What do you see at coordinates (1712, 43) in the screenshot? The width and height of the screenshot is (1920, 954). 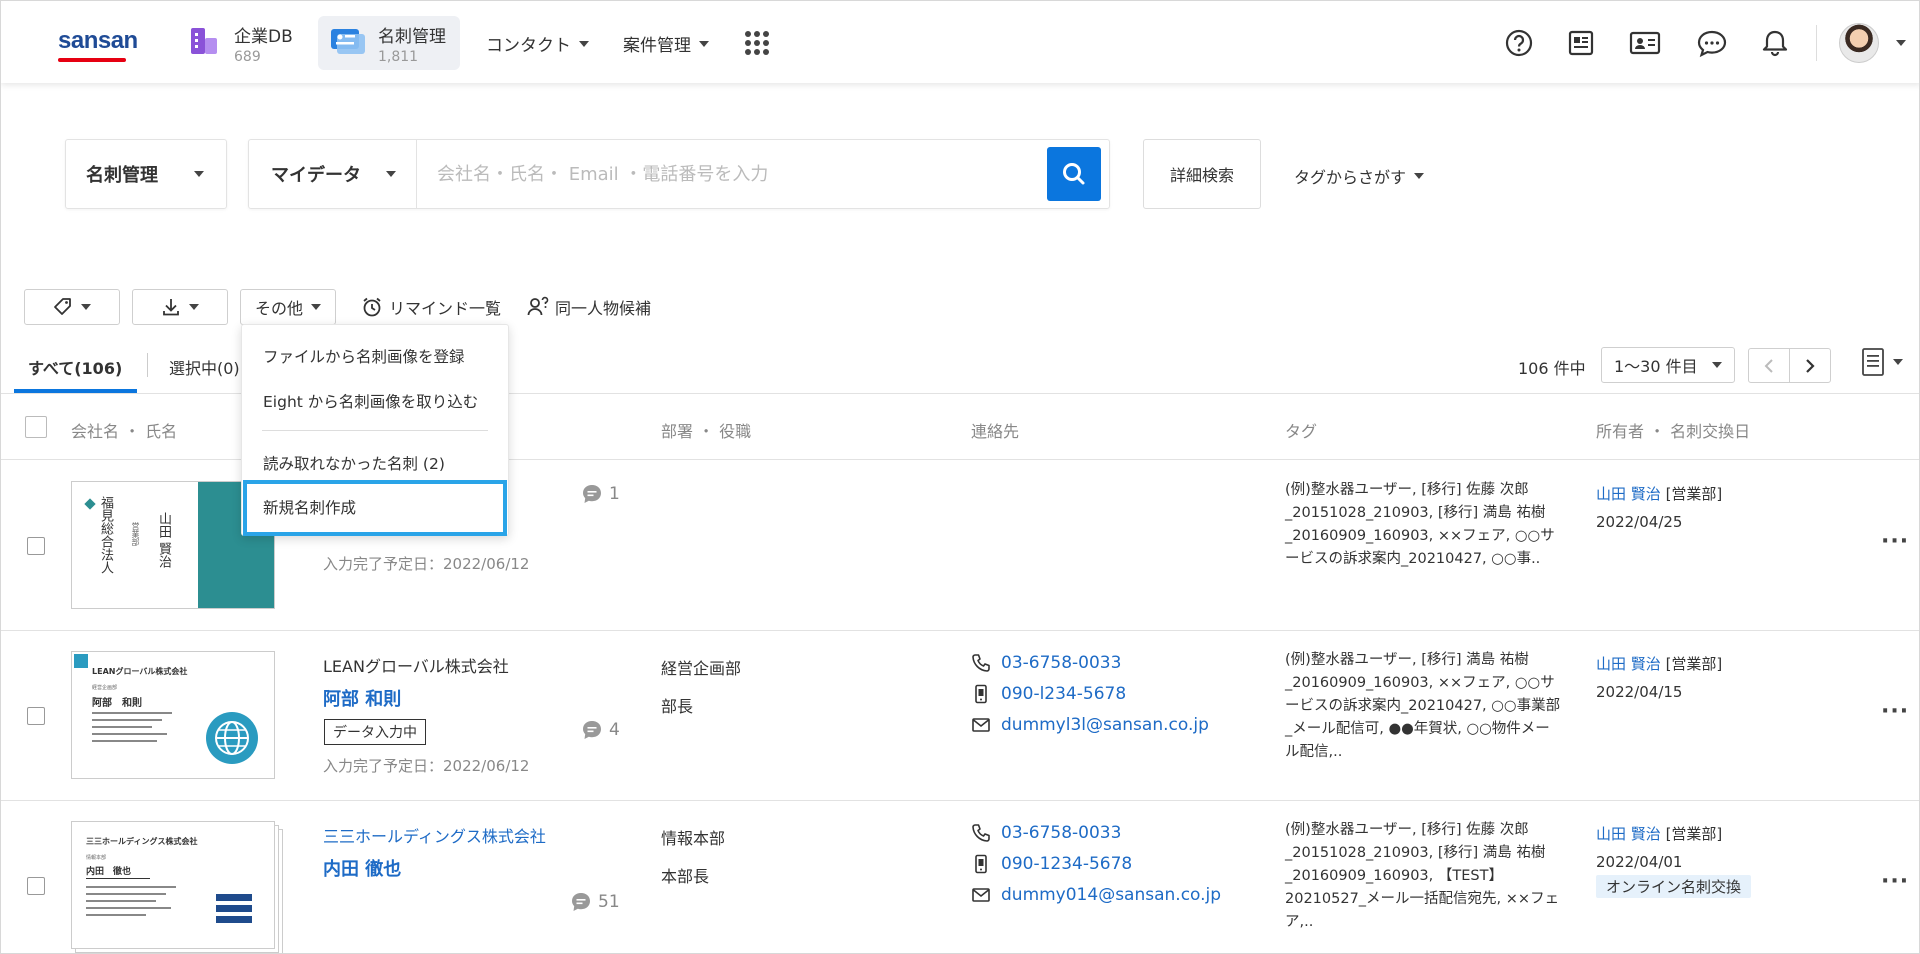 I see `chat-icon` at bounding box center [1712, 43].